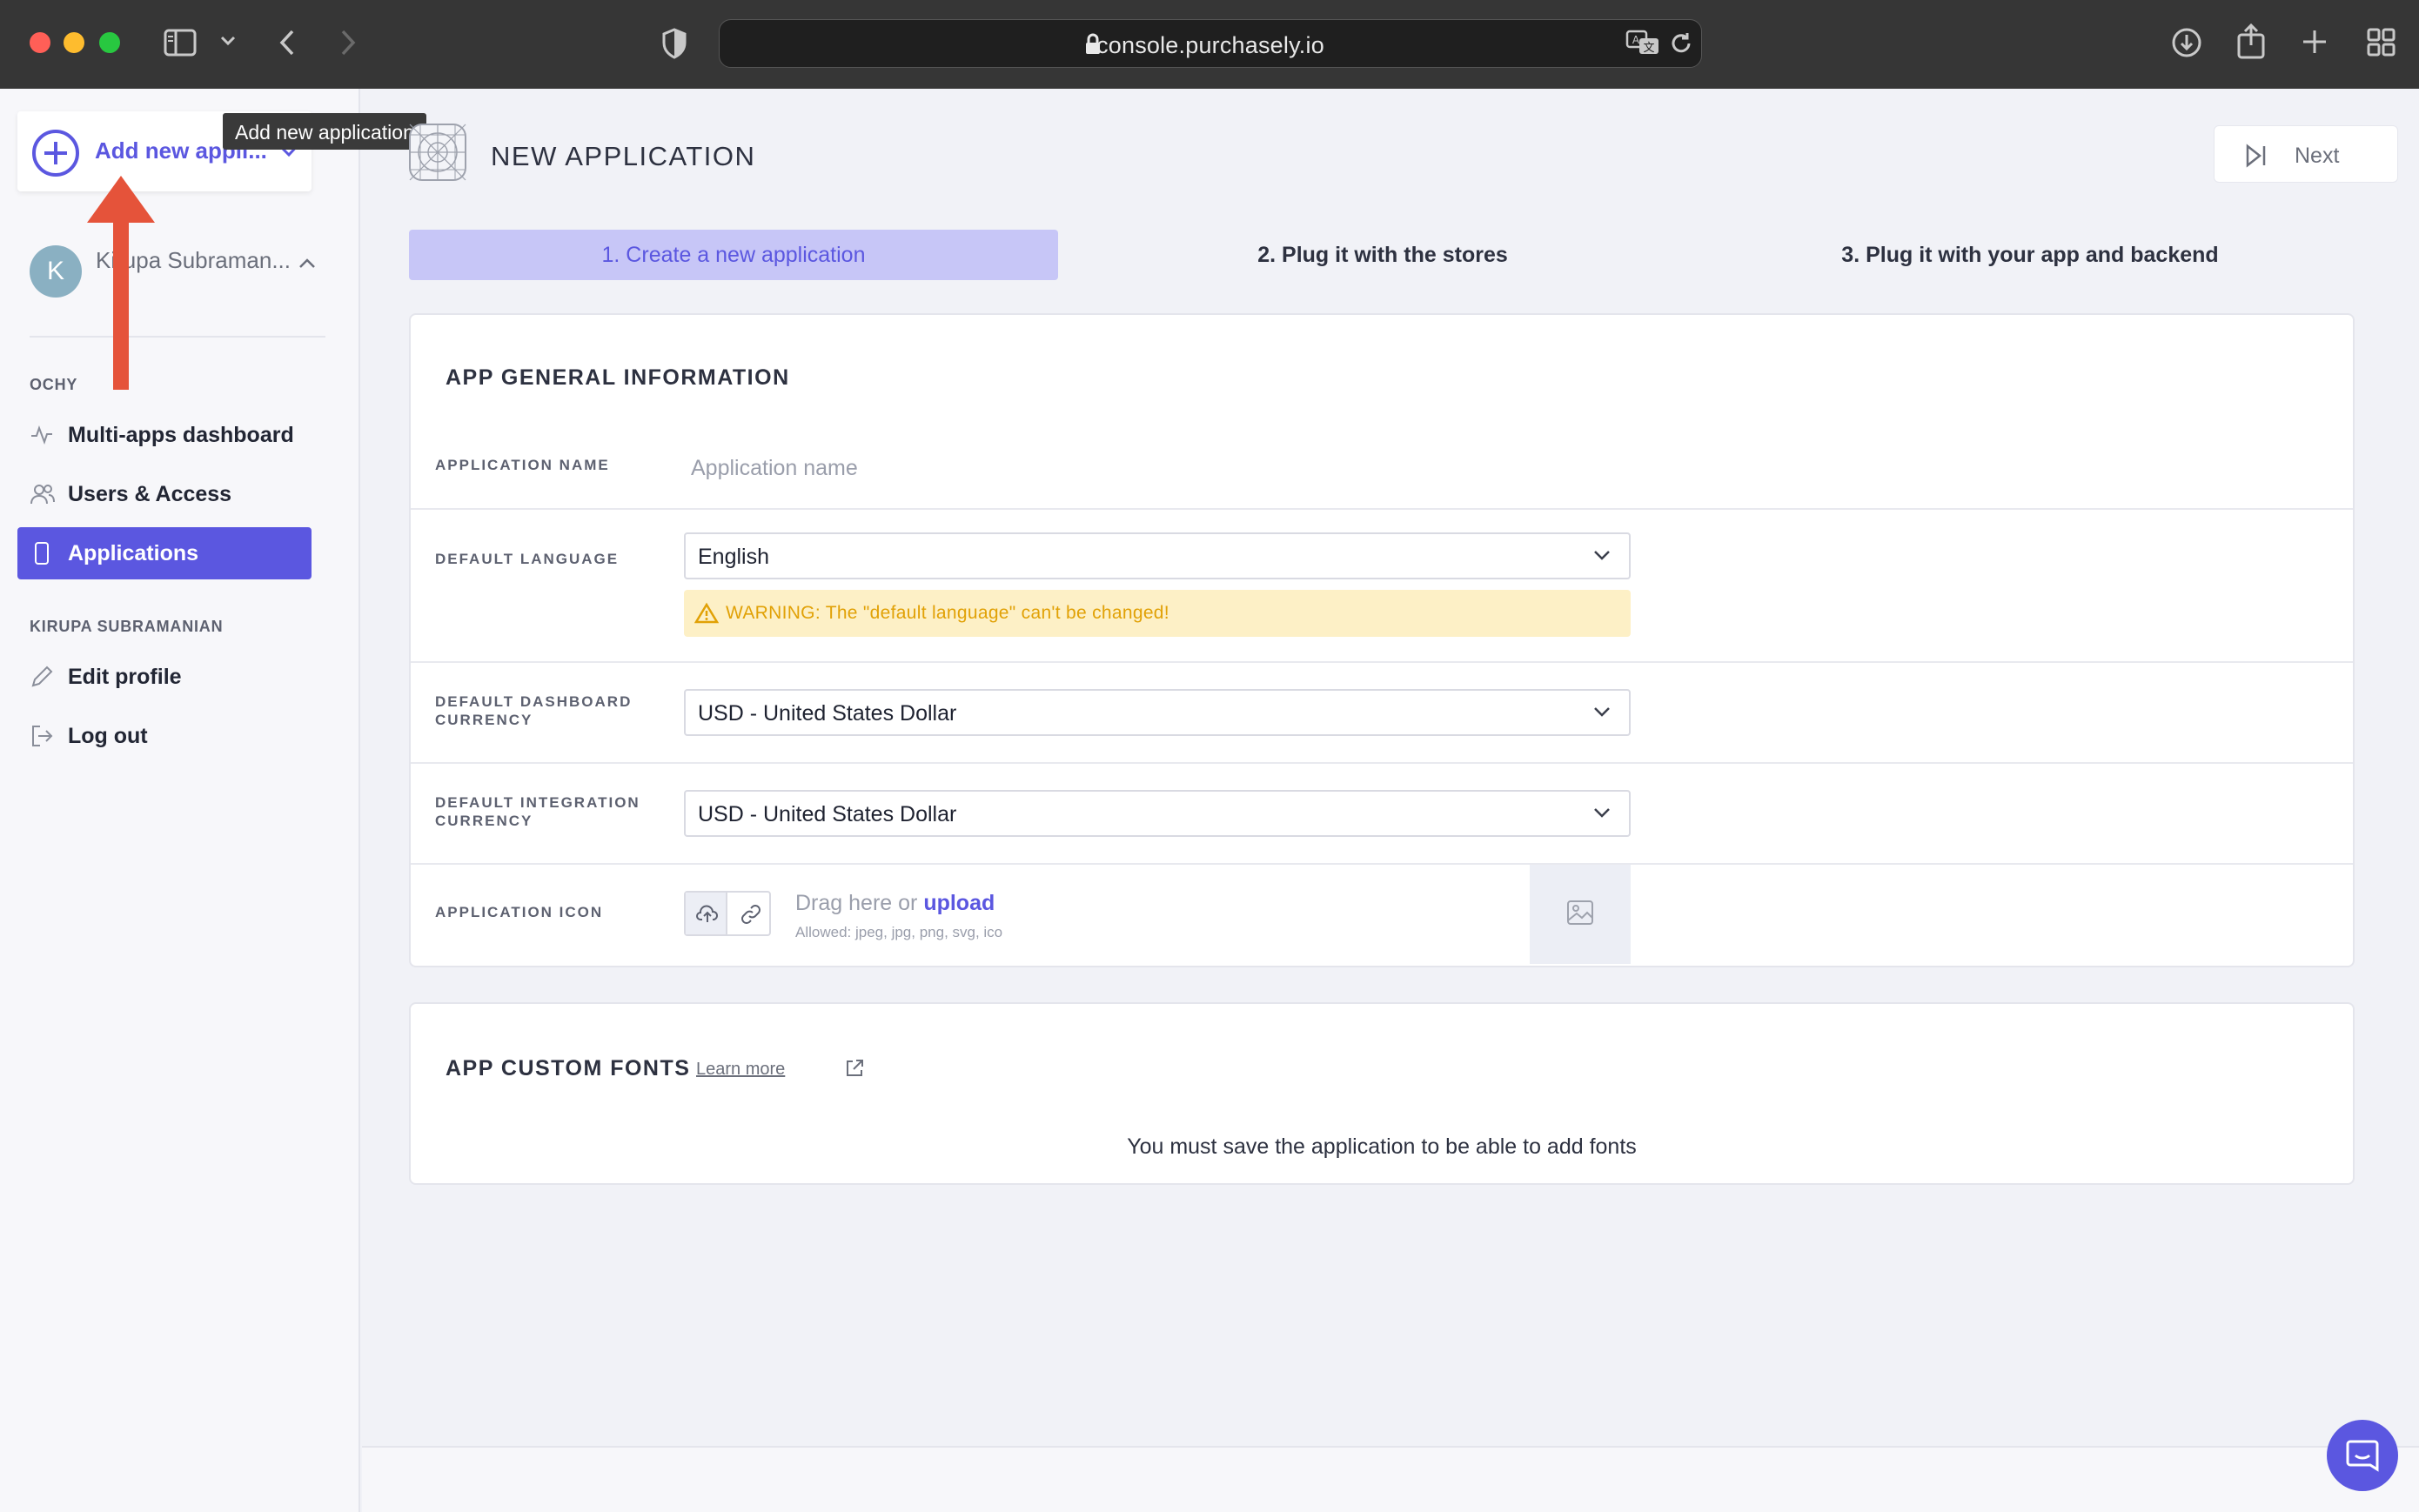 The image size is (2419, 1512). What do you see at coordinates (2315, 42) in the screenshot?
I see `new-tab-icon` at bounding box center [2315, 42].